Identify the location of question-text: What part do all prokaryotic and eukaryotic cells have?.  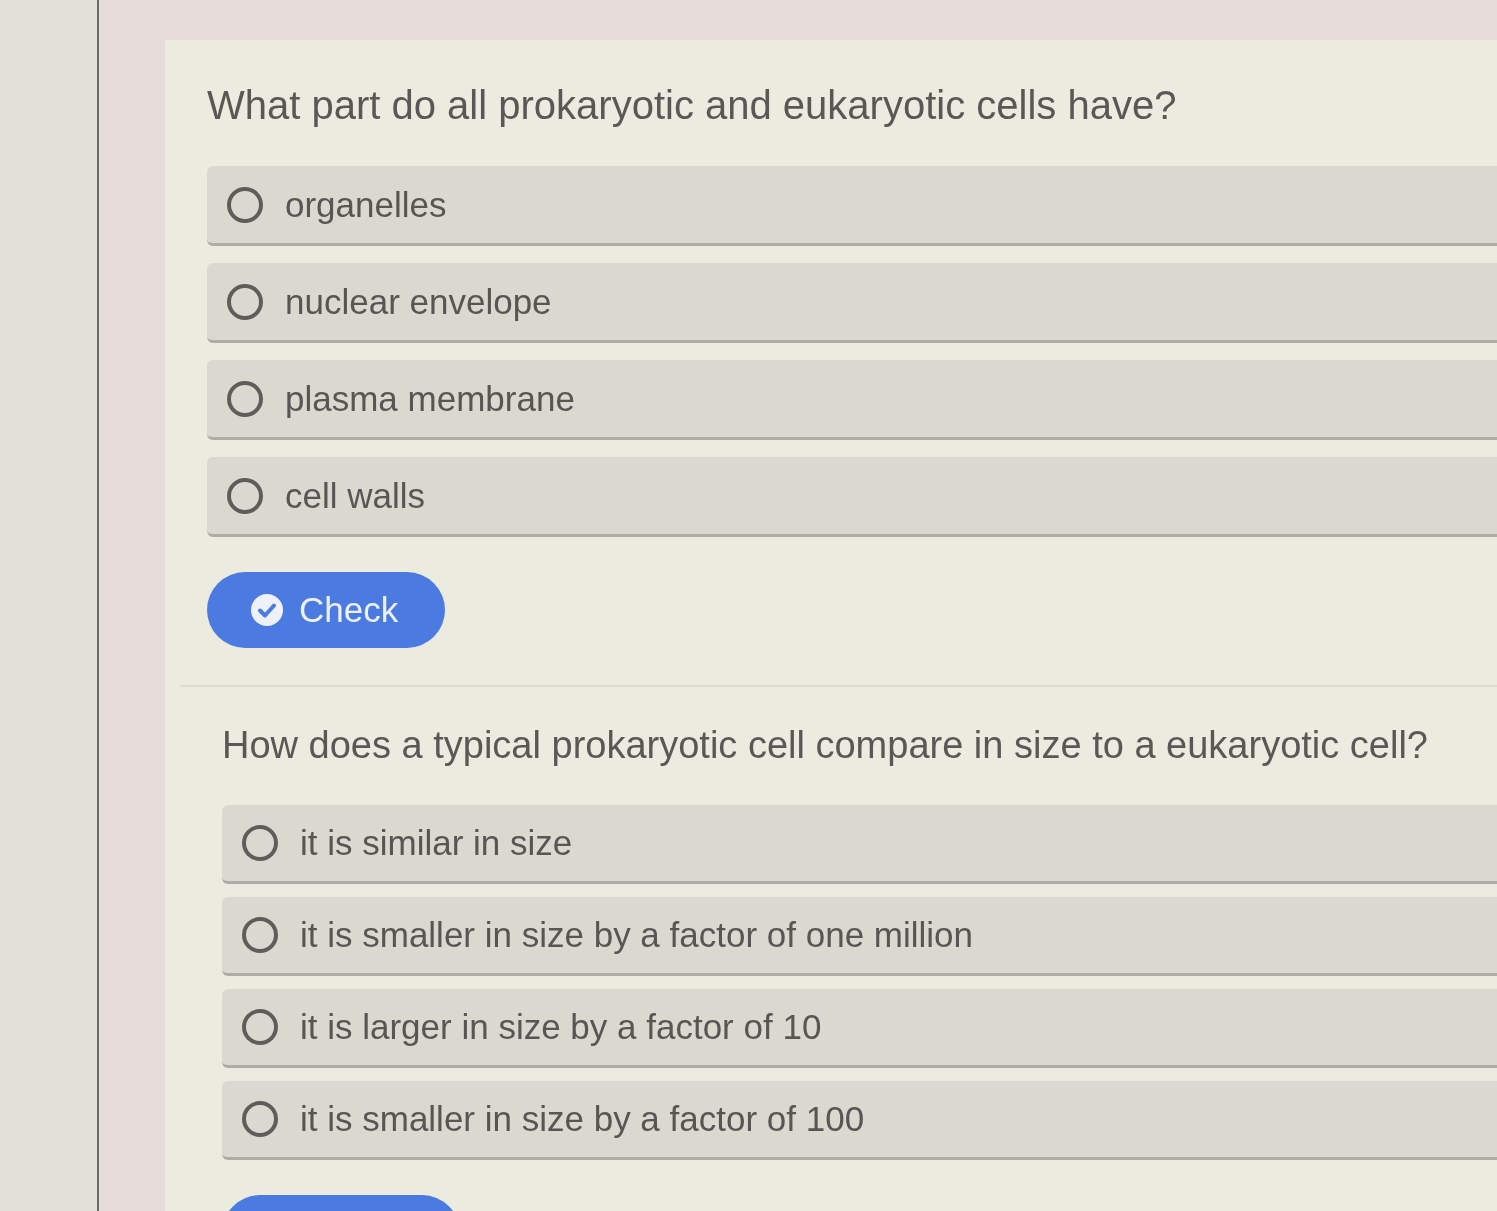
(692, 105).